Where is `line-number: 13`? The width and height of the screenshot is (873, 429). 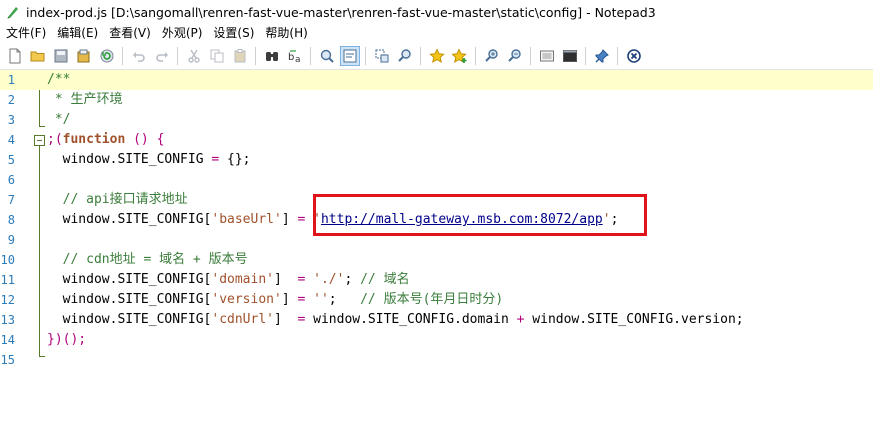 line-number: 13 is located at coordinates (7, 320).